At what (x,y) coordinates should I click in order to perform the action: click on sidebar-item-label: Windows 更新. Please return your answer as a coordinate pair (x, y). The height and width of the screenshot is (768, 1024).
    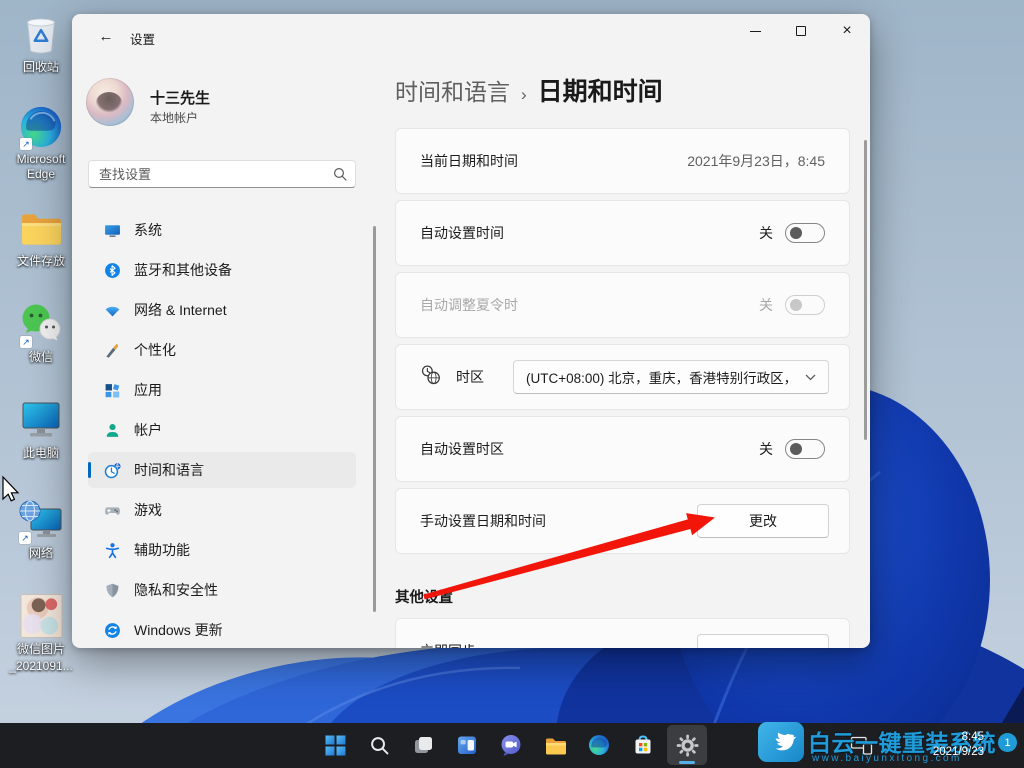
    Looking at the image, I should click on (178, 630).